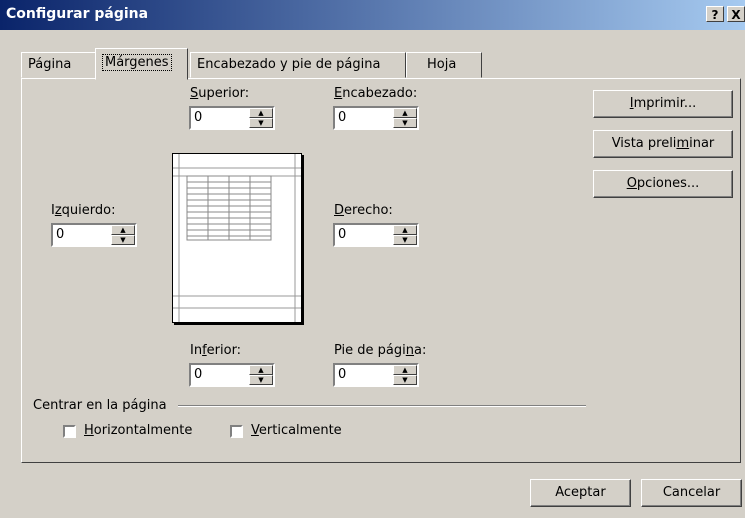  What do you see at coordinates (83, 210) in the screenshot?
I see `izquierdo-label: Izquierdo:` at bounding box center [83, 210].